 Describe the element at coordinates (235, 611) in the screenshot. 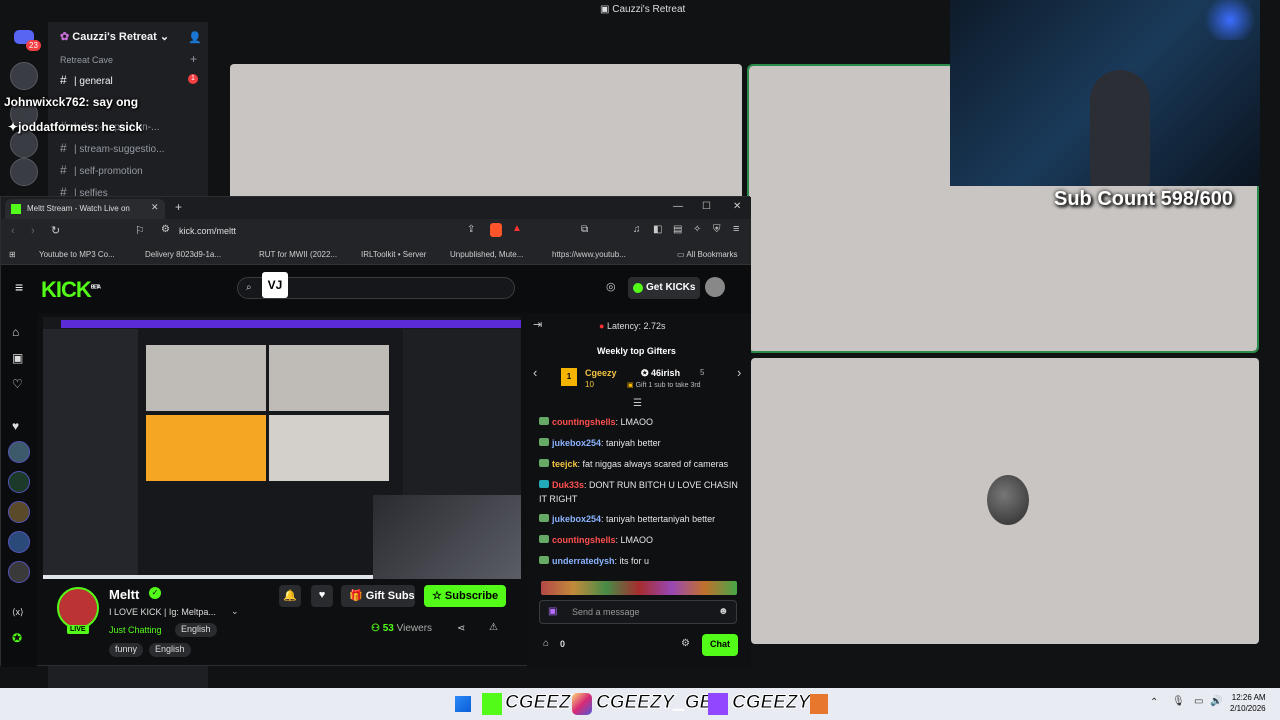

I see `chevron-down-icon: ⌄` at that location.